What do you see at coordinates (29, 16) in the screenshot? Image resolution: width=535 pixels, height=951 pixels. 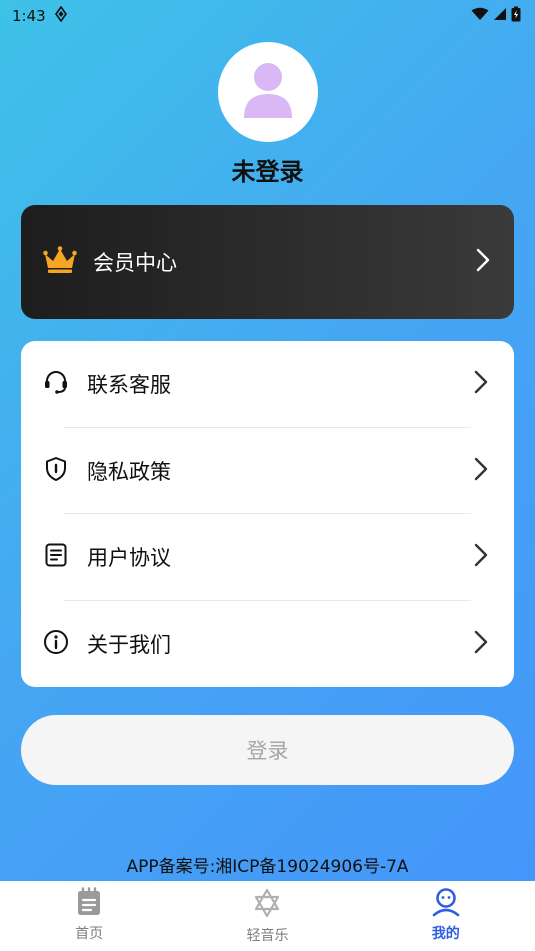 I see `status-time: 1:43` at bounding box center [29, 16].